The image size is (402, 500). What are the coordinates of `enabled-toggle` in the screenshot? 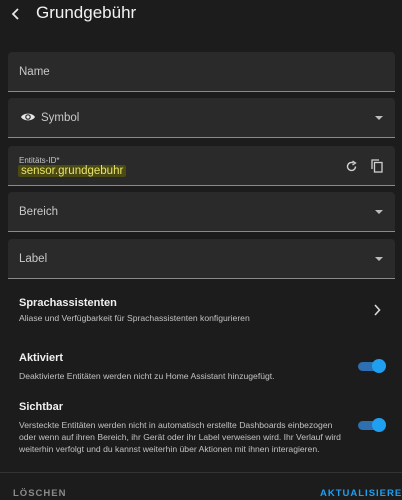 It's located at (372, 366).